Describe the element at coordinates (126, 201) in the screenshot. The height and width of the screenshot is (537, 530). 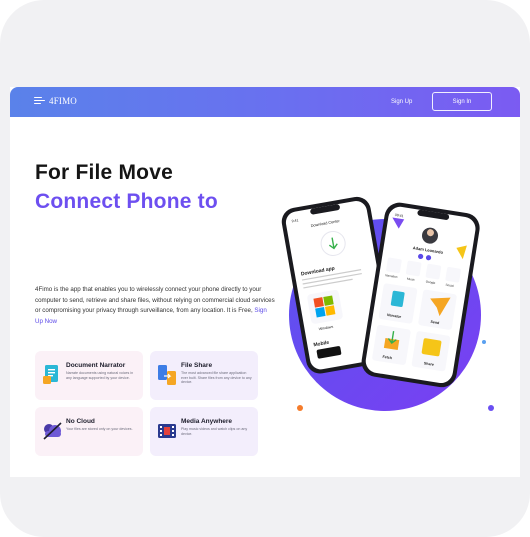
I see `hero-title-line2: Connect Phone to` at that location.